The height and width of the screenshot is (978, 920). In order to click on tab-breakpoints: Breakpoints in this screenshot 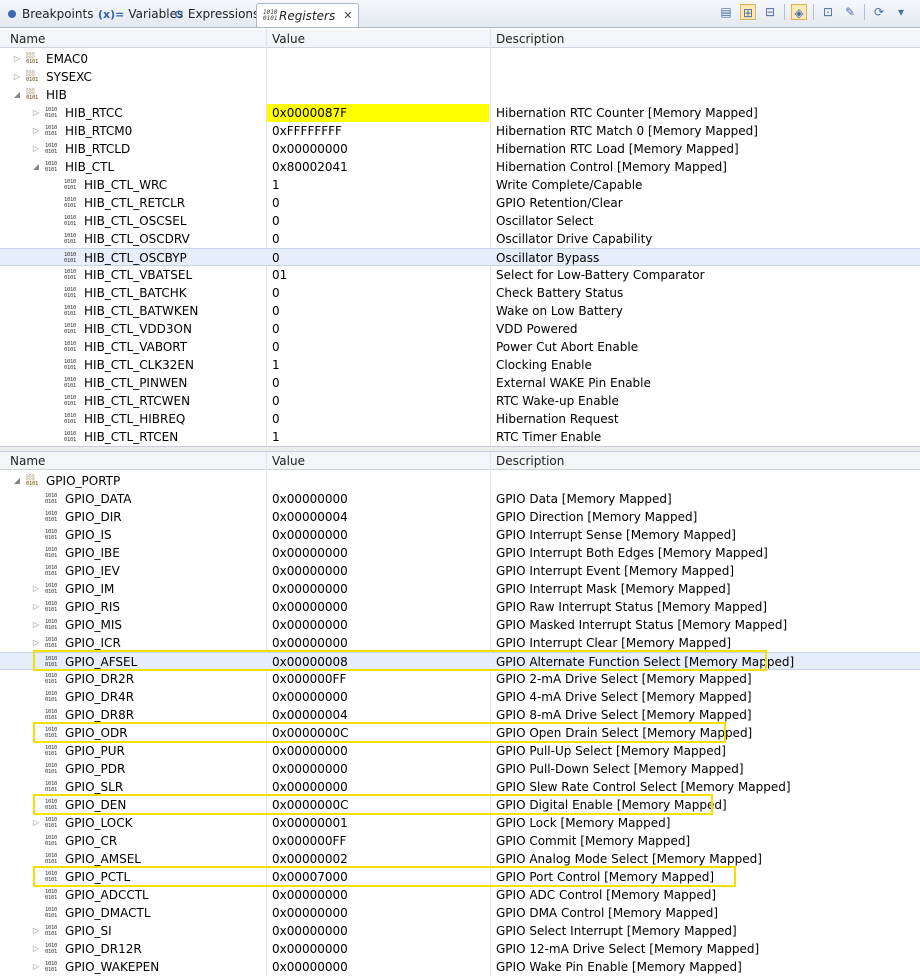, I will do `click(50, 14)`.